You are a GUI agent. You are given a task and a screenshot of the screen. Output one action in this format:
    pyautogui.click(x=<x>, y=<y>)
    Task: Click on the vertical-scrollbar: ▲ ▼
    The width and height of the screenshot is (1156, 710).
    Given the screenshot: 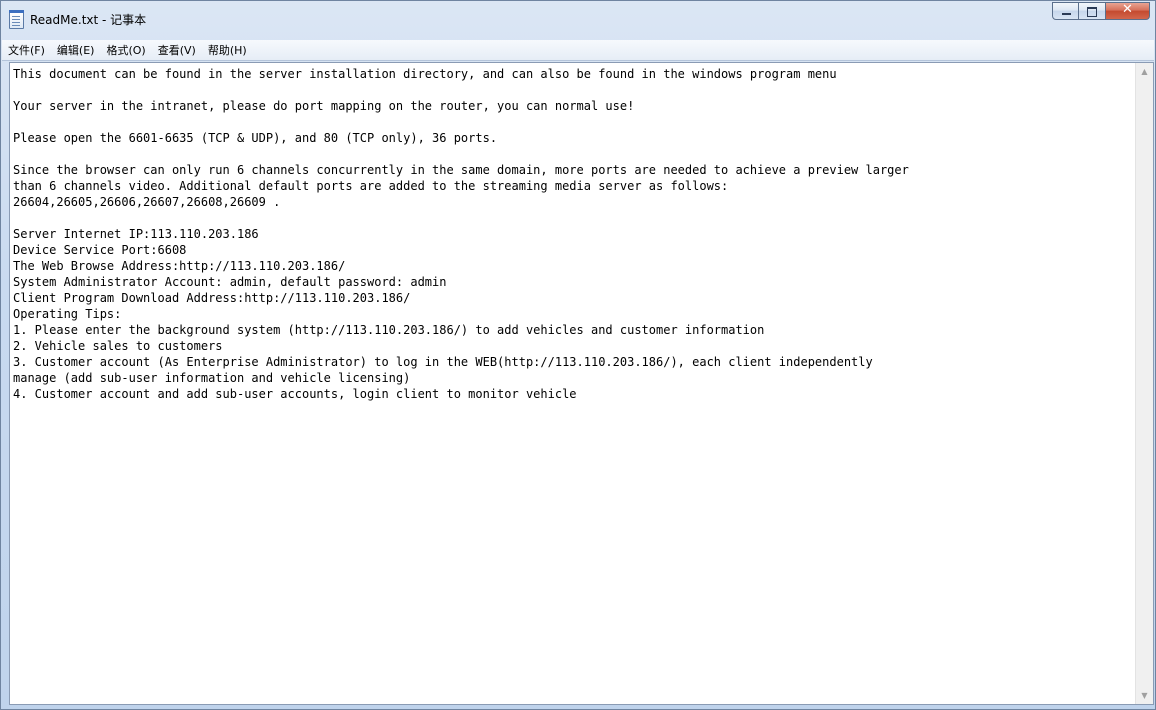 What is the action you would take?
    pyautogui.click(x=1144, y=383)
    